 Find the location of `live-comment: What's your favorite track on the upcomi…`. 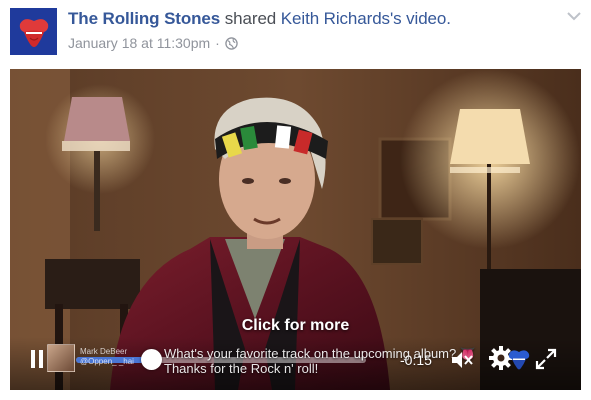

live-comment: What's your favorite track on the upcomi… is located at coordinates (329, 361).